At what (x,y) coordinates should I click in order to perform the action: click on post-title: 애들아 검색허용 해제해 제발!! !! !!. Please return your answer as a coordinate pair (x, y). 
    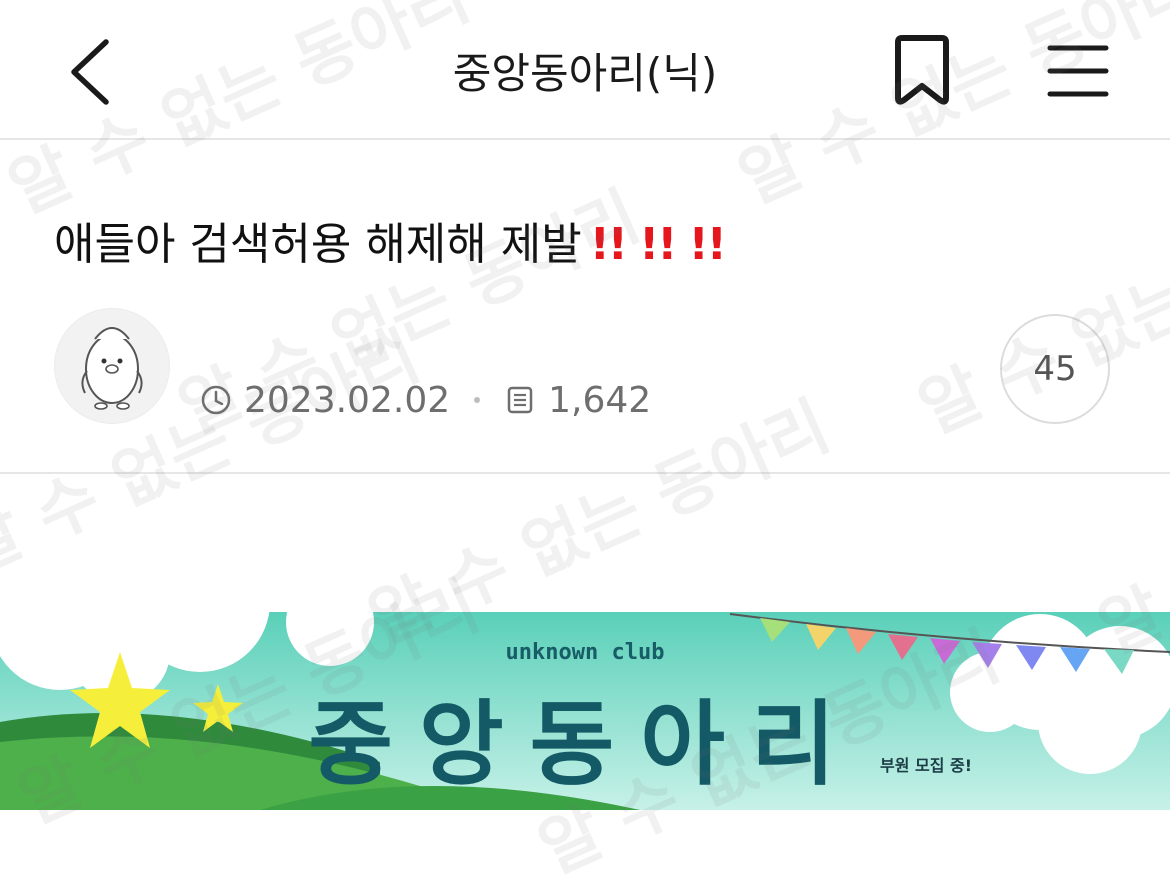
    Looking at the image, I should click on (390, 240).